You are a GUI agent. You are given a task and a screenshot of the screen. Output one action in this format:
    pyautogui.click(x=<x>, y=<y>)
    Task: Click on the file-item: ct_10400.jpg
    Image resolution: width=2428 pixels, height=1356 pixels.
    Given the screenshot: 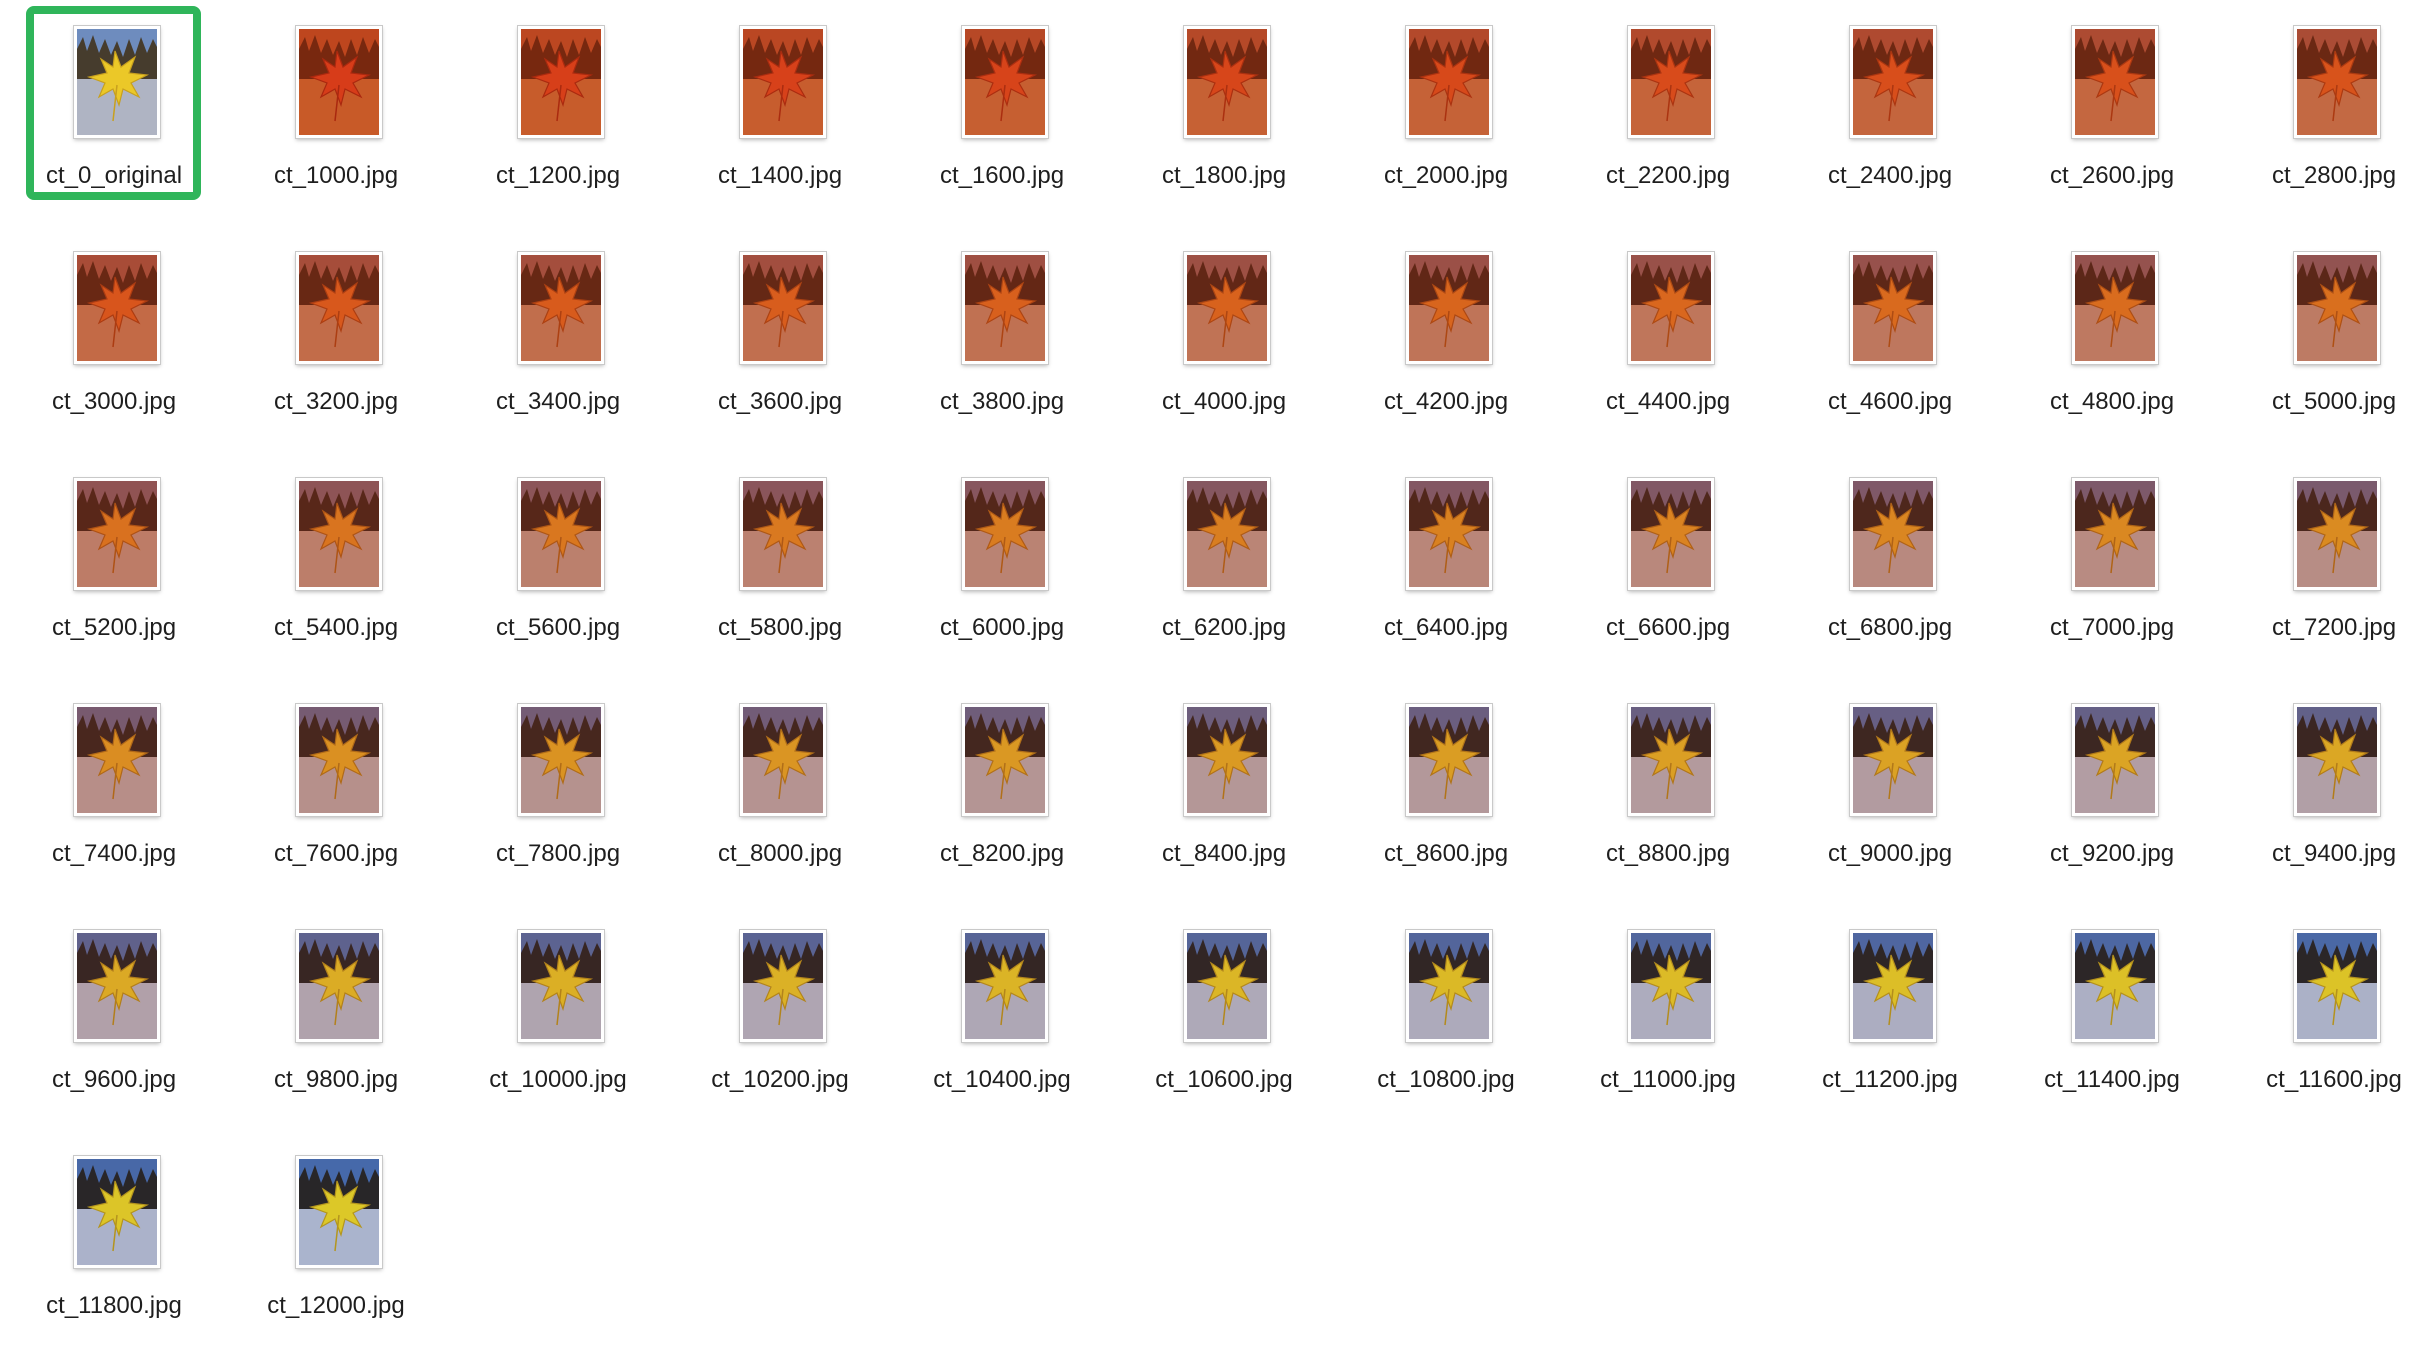 What is the action you would take?
    pyautogui.click(x=1002, y=1017)
    